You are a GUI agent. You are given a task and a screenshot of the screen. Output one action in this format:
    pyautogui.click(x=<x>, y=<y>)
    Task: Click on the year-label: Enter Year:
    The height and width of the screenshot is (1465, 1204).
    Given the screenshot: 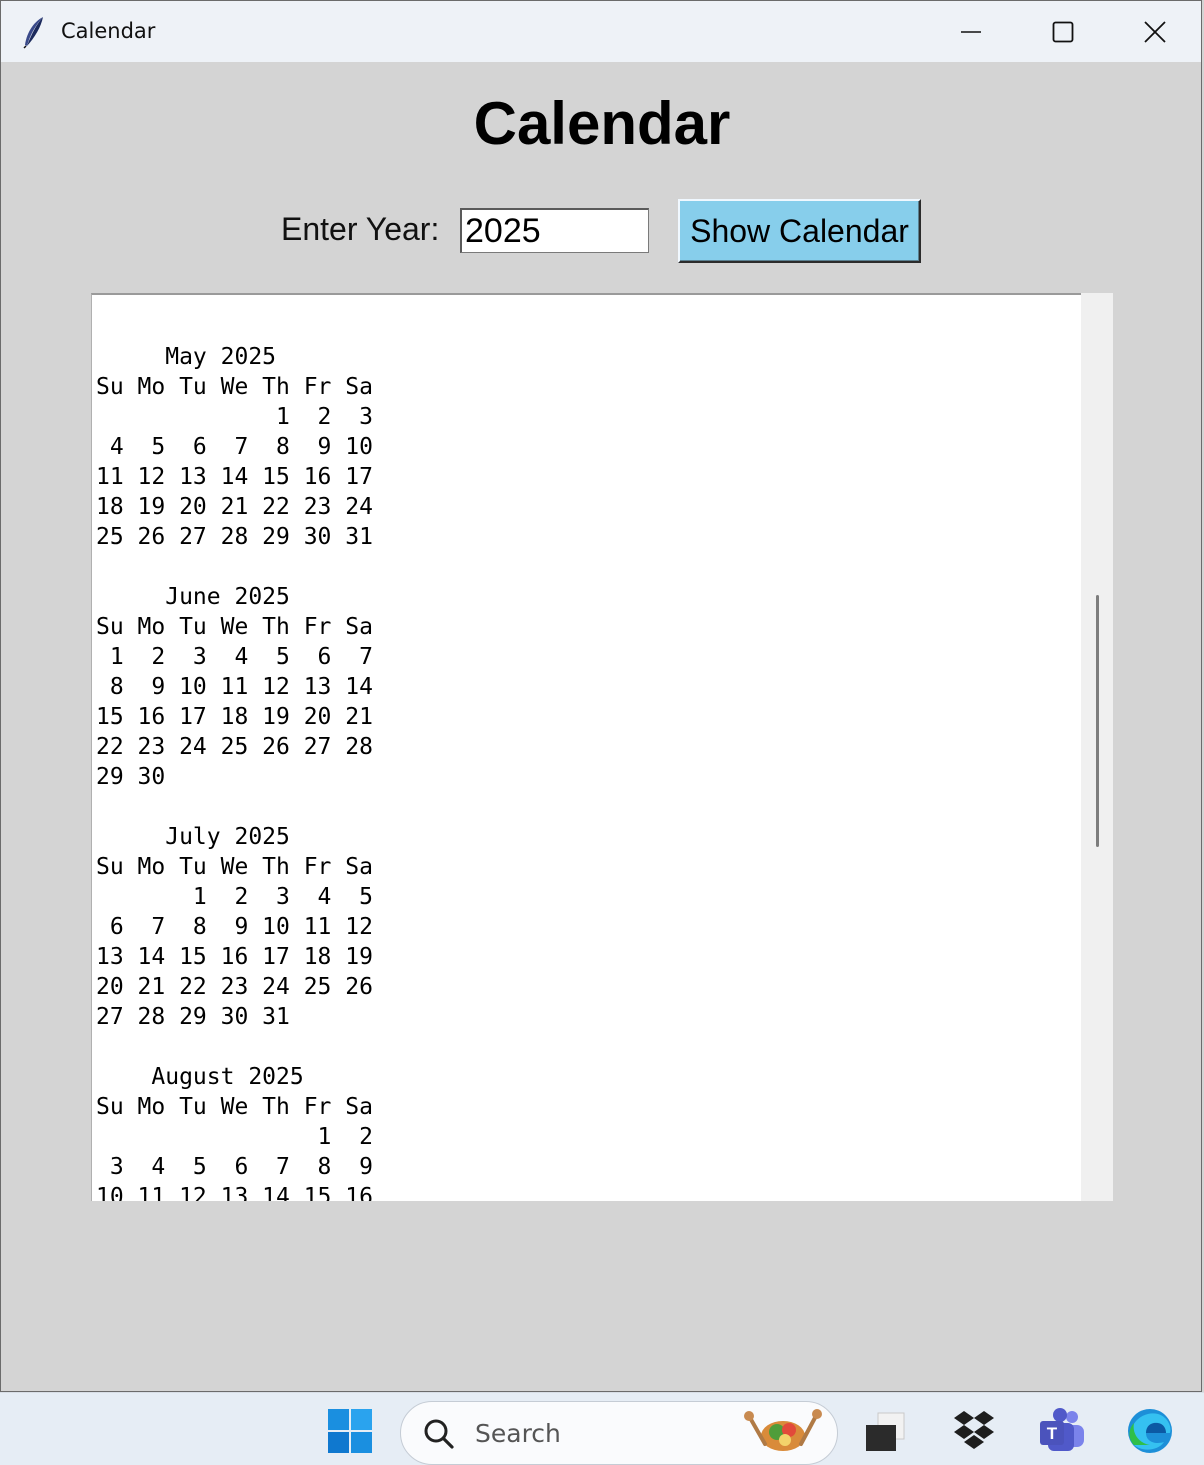 What is the action you would take?
    pyautogui.click(x=360, y=229)
    